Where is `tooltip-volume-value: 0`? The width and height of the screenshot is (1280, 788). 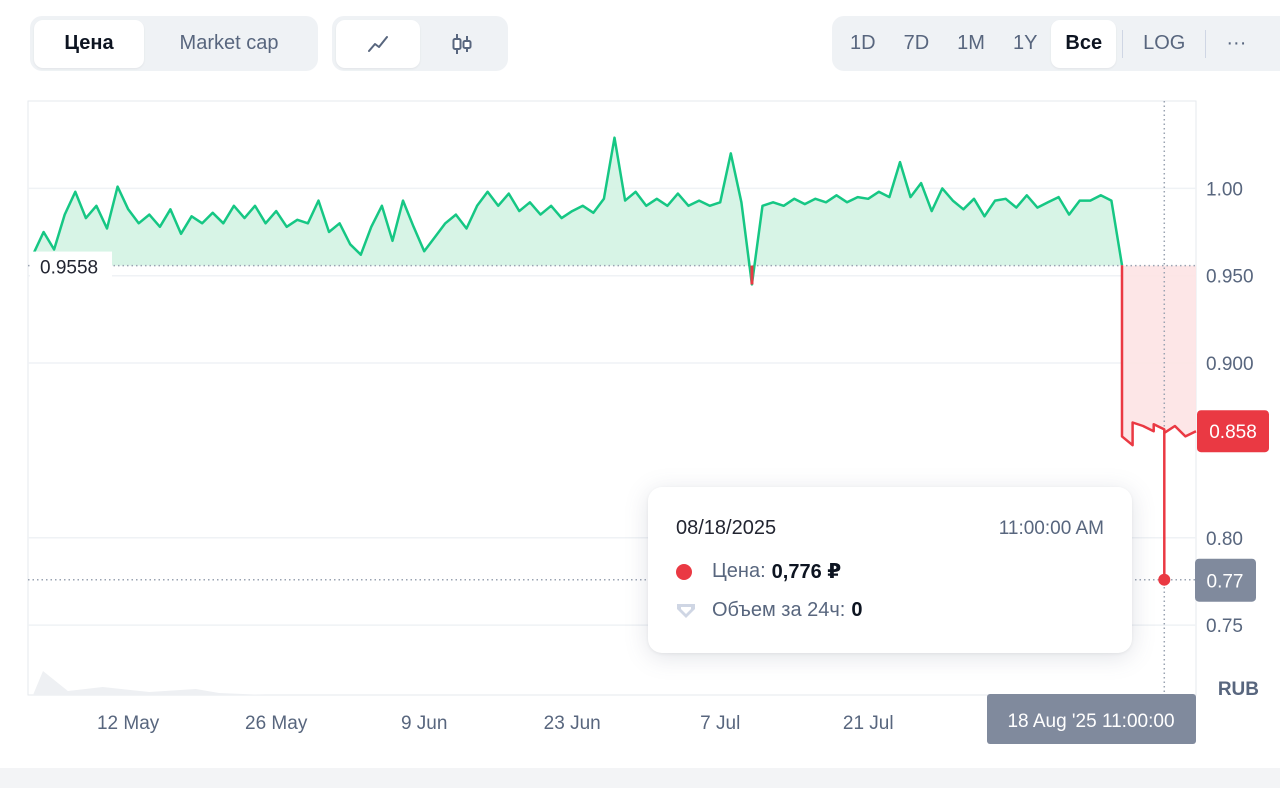
tooltip-volume-value: 0 is located at coordinates (857, 610).